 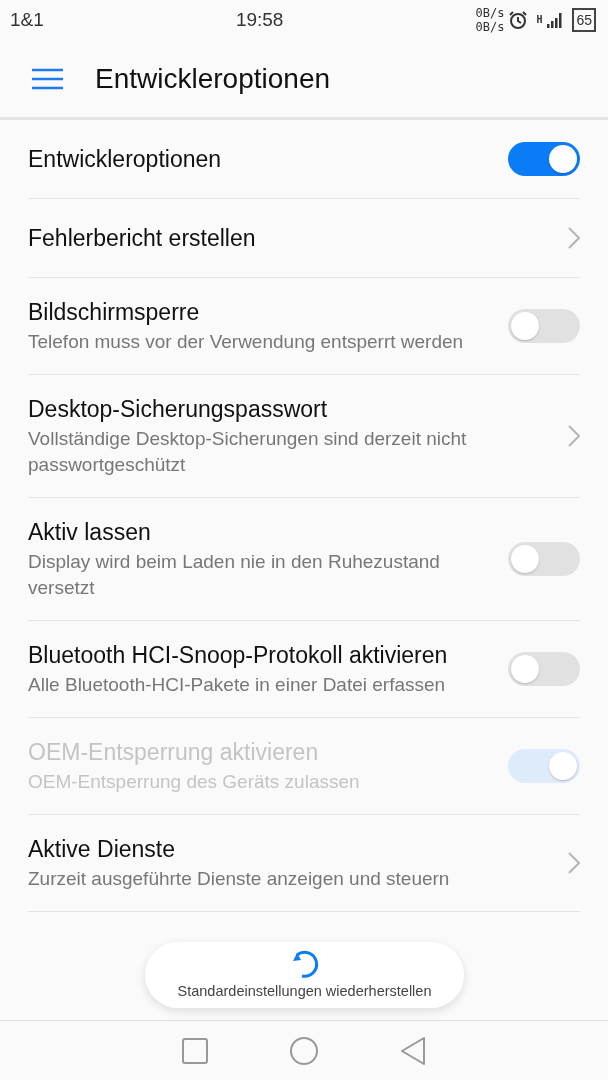 I want to click on setting-row: Bildschirmsperre Telefon muss vor der Verwendung entsperrt werden, so click(x=304, y=326).